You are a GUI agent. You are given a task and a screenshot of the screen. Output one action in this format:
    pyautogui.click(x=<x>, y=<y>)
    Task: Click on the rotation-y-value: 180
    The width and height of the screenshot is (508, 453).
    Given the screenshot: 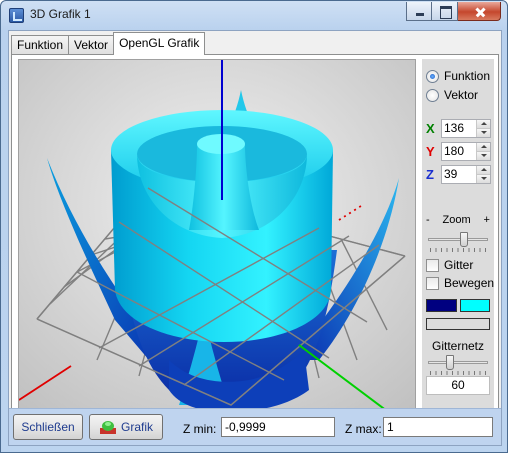 What is the action you would take?
    pyautogui.click(x=459, y=151)
    